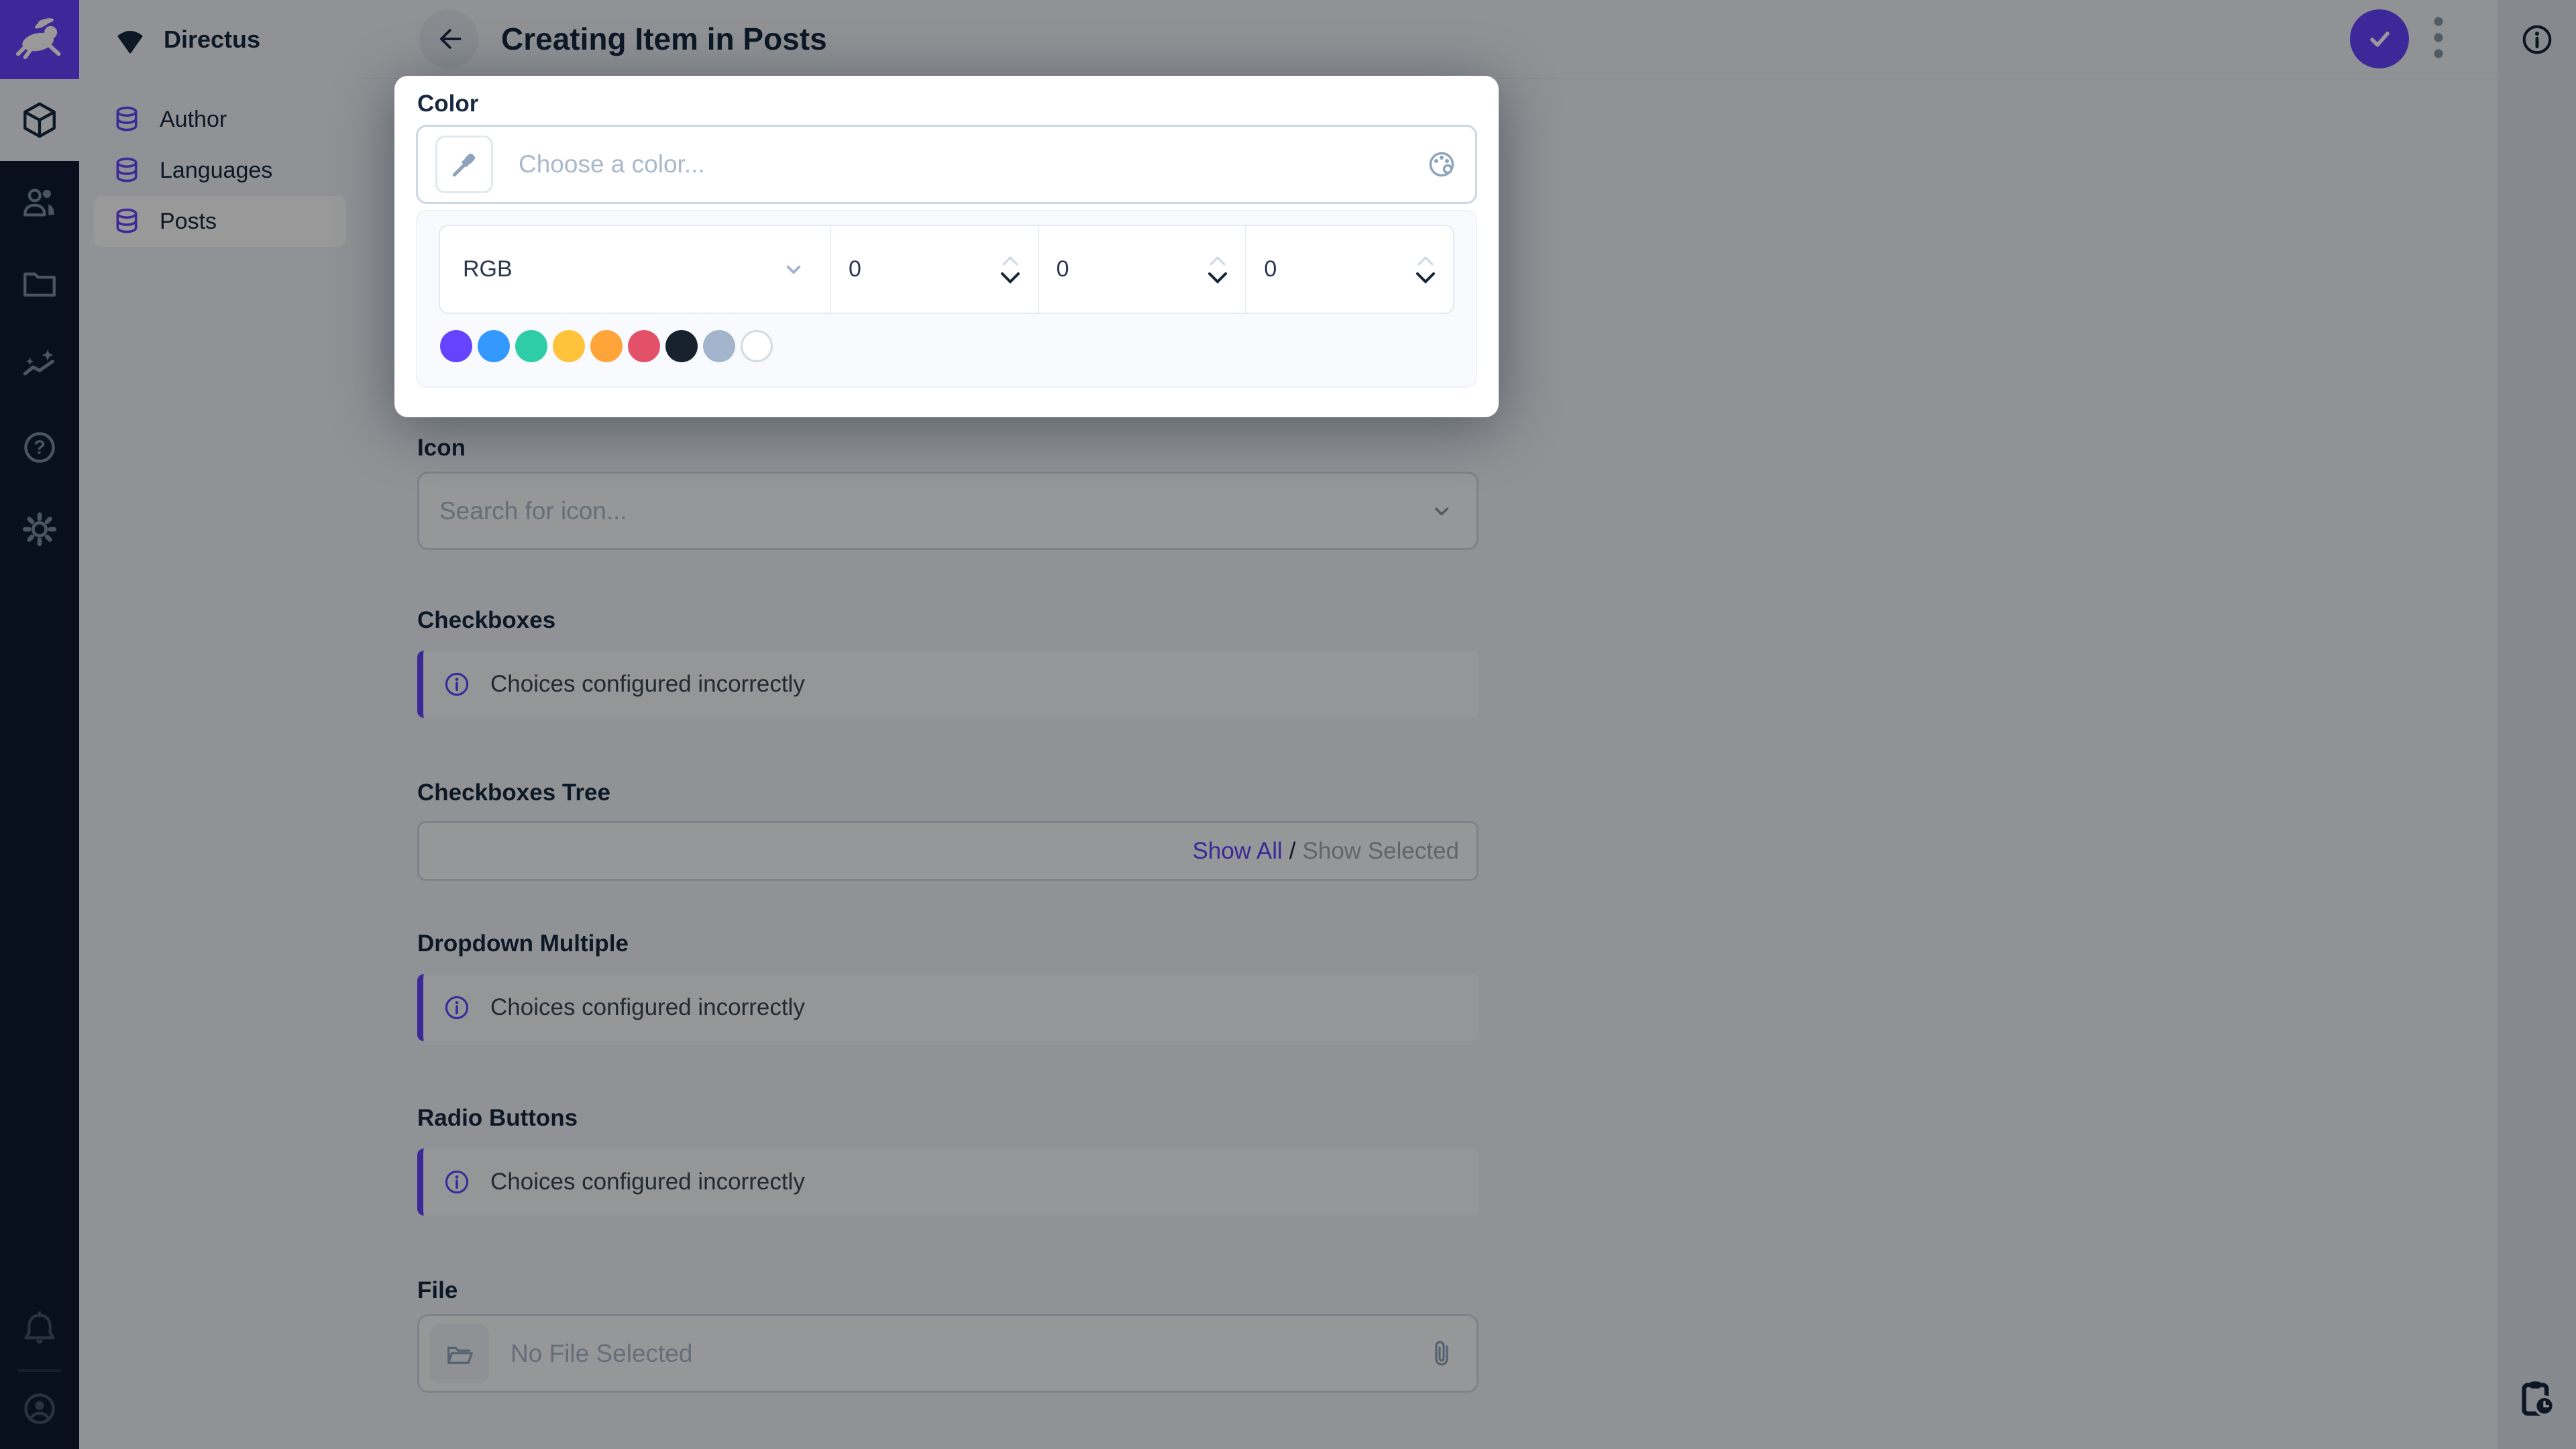 This screenshot has height=1449, width=2576. I want to click on swatch-row, so click(606, 346).